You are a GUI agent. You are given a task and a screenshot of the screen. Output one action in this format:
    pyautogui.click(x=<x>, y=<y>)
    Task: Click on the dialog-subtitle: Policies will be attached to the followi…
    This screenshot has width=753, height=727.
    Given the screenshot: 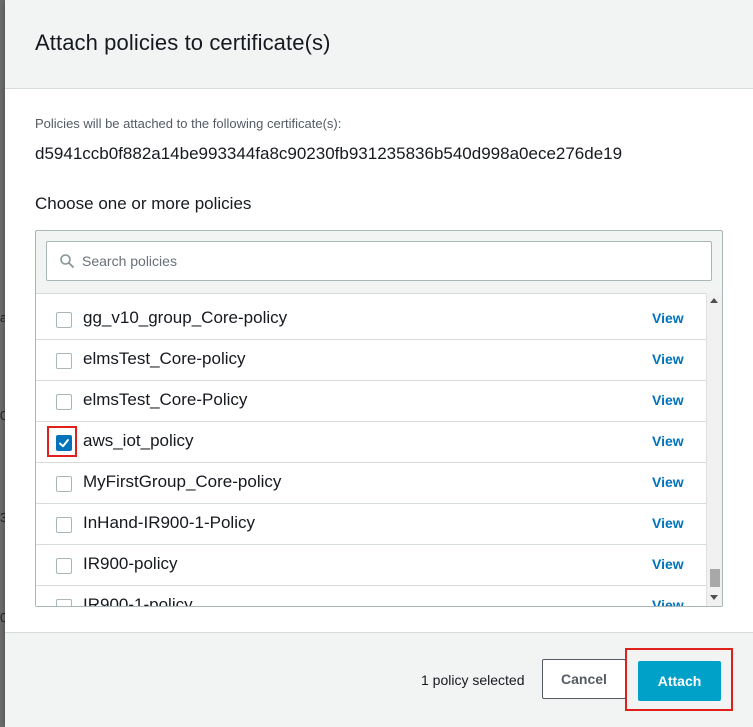 What is the action you would take?
    pyautogui.click(x=188, y=123)
    